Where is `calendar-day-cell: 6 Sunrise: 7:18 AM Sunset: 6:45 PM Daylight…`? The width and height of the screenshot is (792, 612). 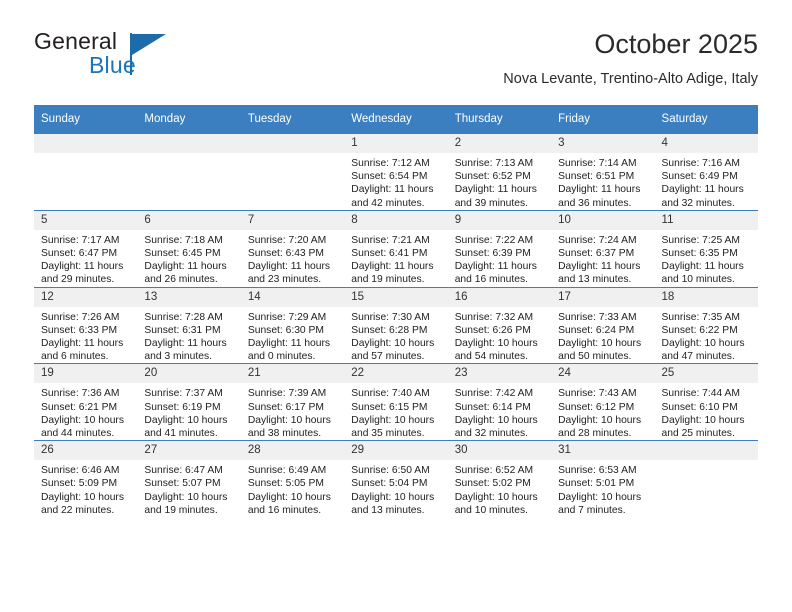
calendar-day-cell: 6 Sunrise: 7:18 AM Sunset: 6:45 PM Daylight… is located at coordinates (189, 248).